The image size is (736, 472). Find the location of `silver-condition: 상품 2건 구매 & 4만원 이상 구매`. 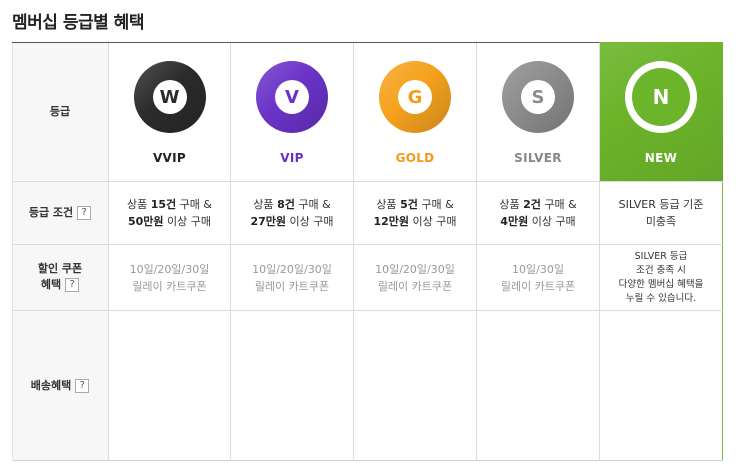

silver-condition: 상품 2건 구매 & 4만원 이상 구매 is located at coordinates (538, 213).